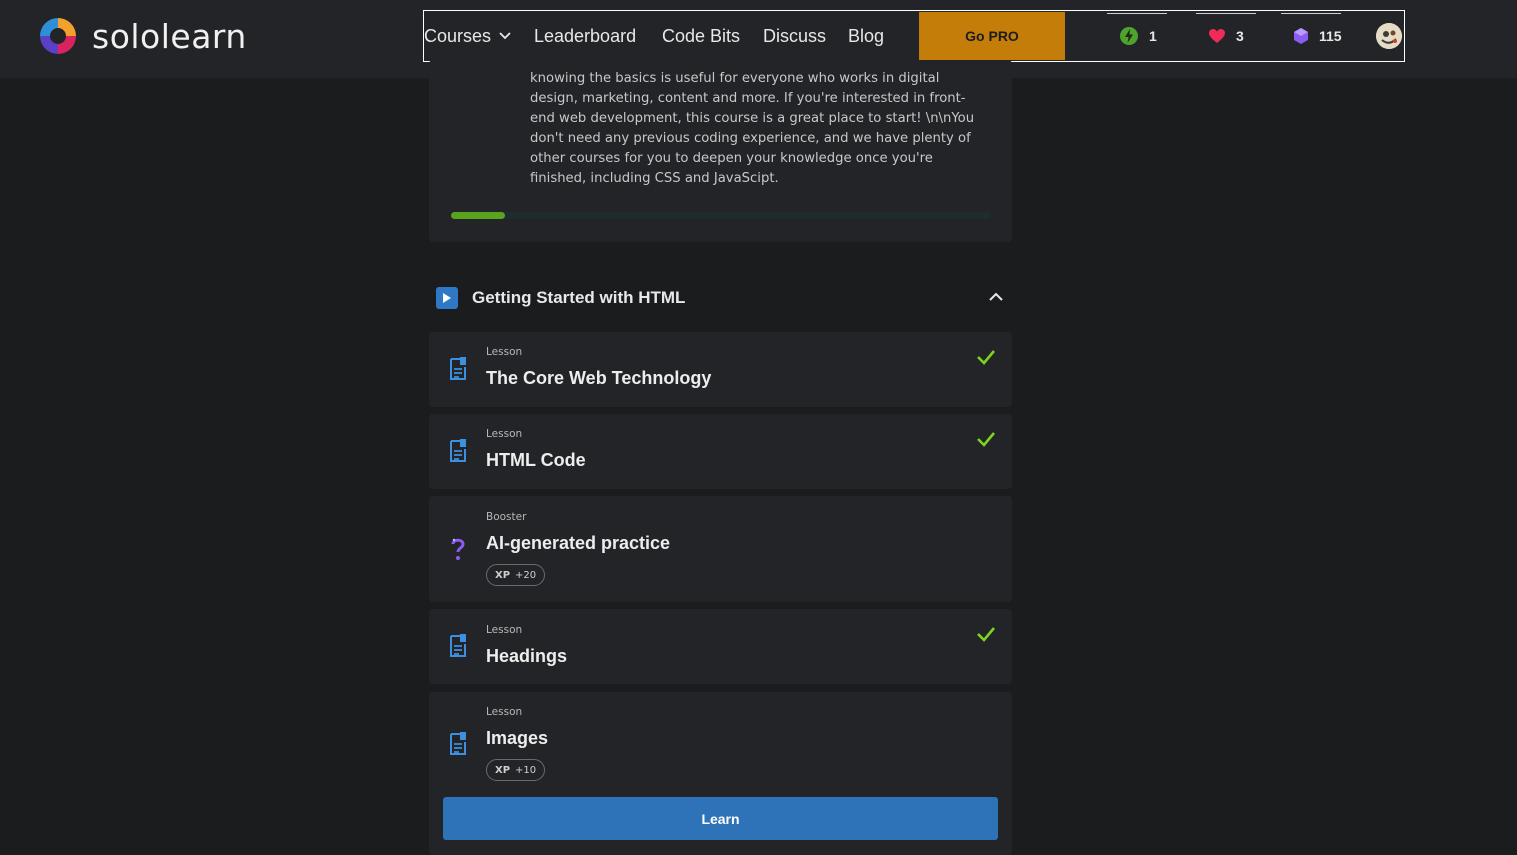 The height and width of the screenshot is (855, 1517). I want to click on sololearn-logo: sololearn, so click(141, 36).